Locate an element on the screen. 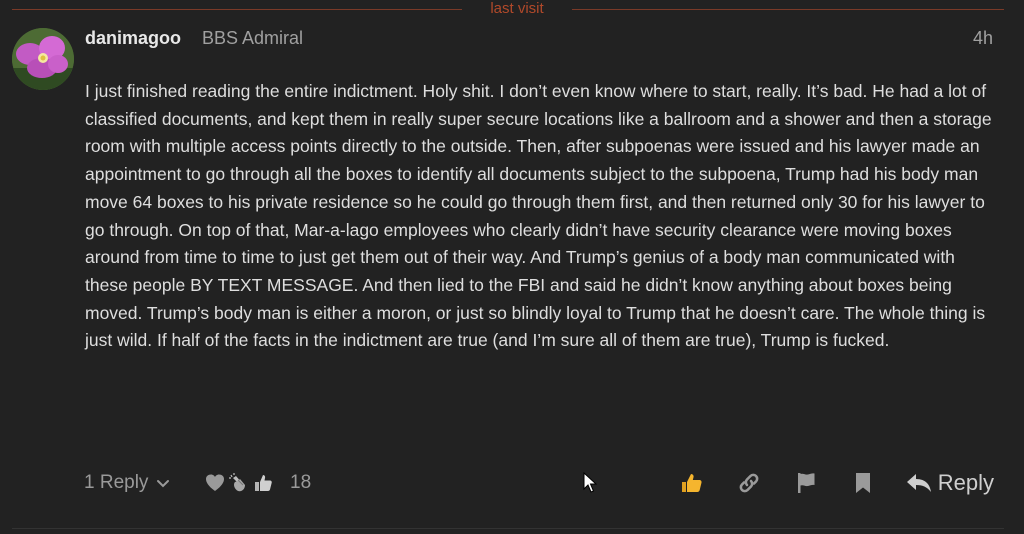 This screenshot has width=1024, height=534. post-actions: Reply is located at coordinates (822, 483).